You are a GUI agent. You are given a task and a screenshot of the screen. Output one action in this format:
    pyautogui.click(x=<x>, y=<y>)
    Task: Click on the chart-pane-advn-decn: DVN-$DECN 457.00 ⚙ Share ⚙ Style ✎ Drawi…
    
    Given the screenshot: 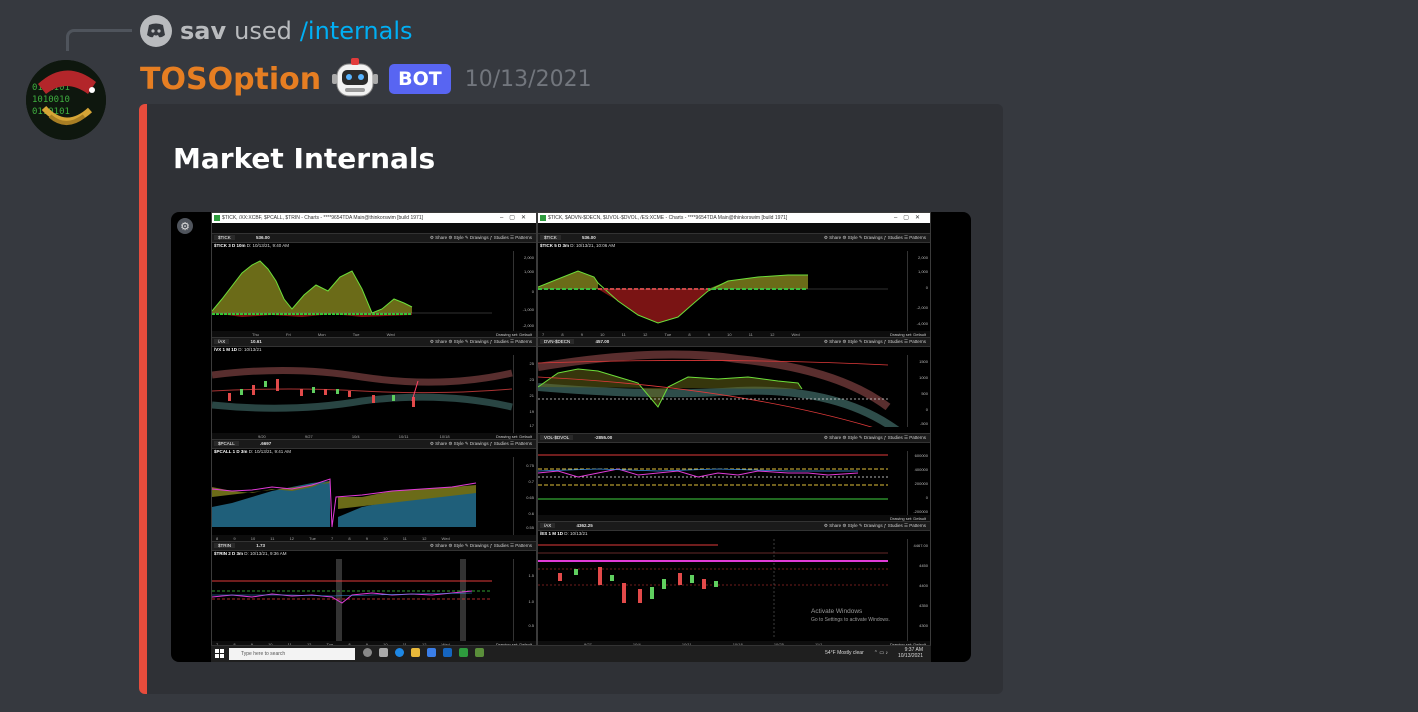 What is the action you would take?
    pyautogui.click(x=734, y=385)
    